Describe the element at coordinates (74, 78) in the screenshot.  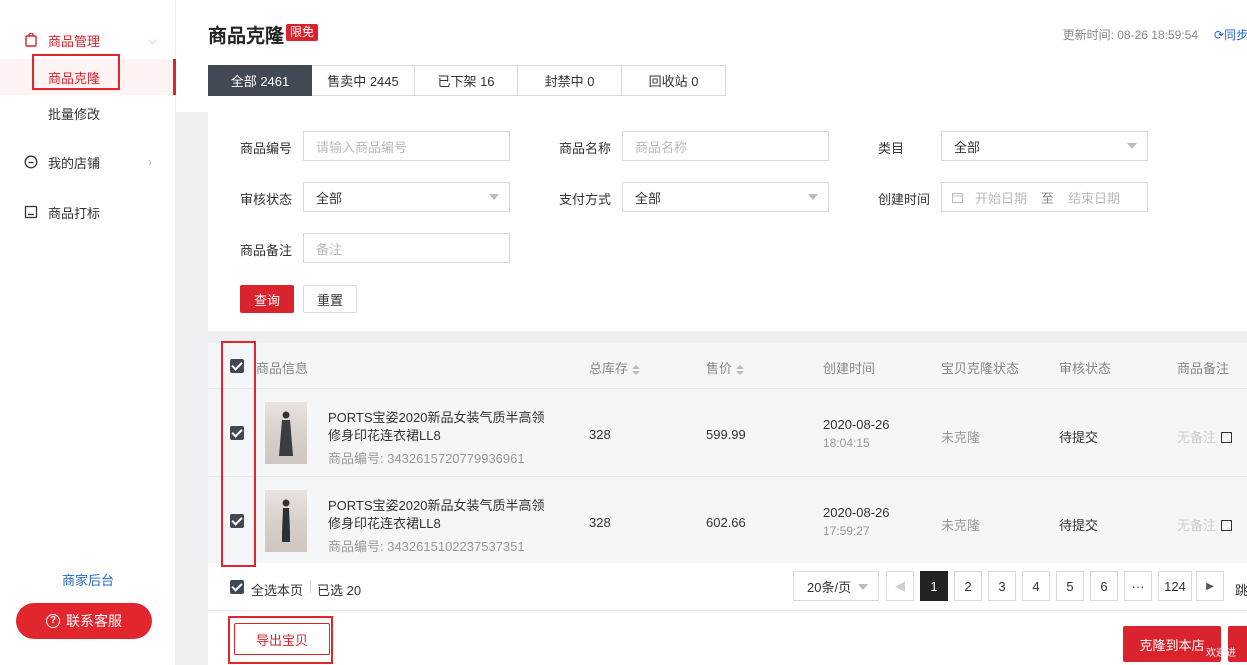
I see `sidebar-item-label: 商品克隆` at that location.